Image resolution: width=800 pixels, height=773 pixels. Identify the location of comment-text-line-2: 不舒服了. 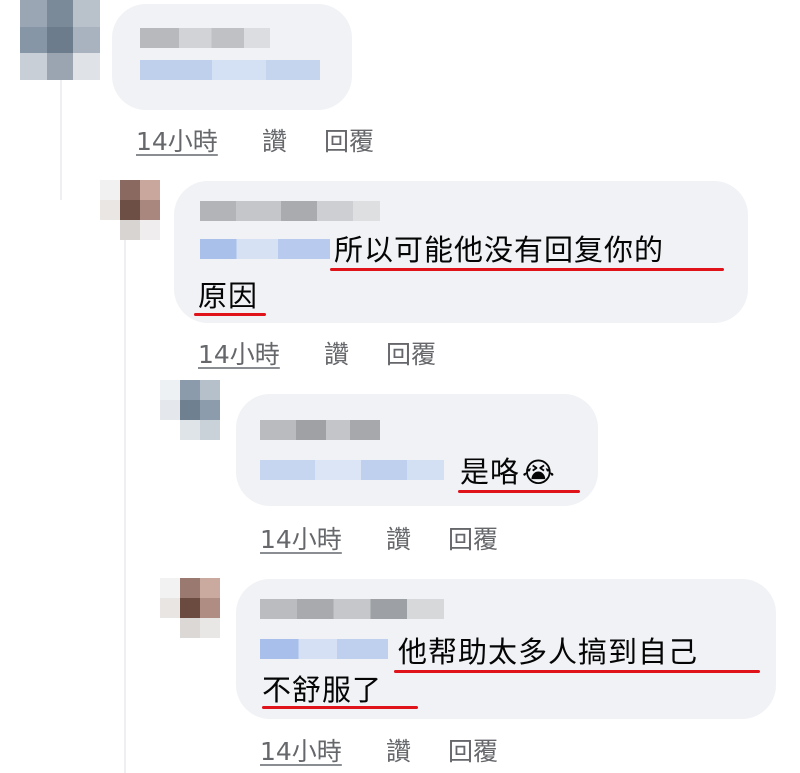
(322, 690).